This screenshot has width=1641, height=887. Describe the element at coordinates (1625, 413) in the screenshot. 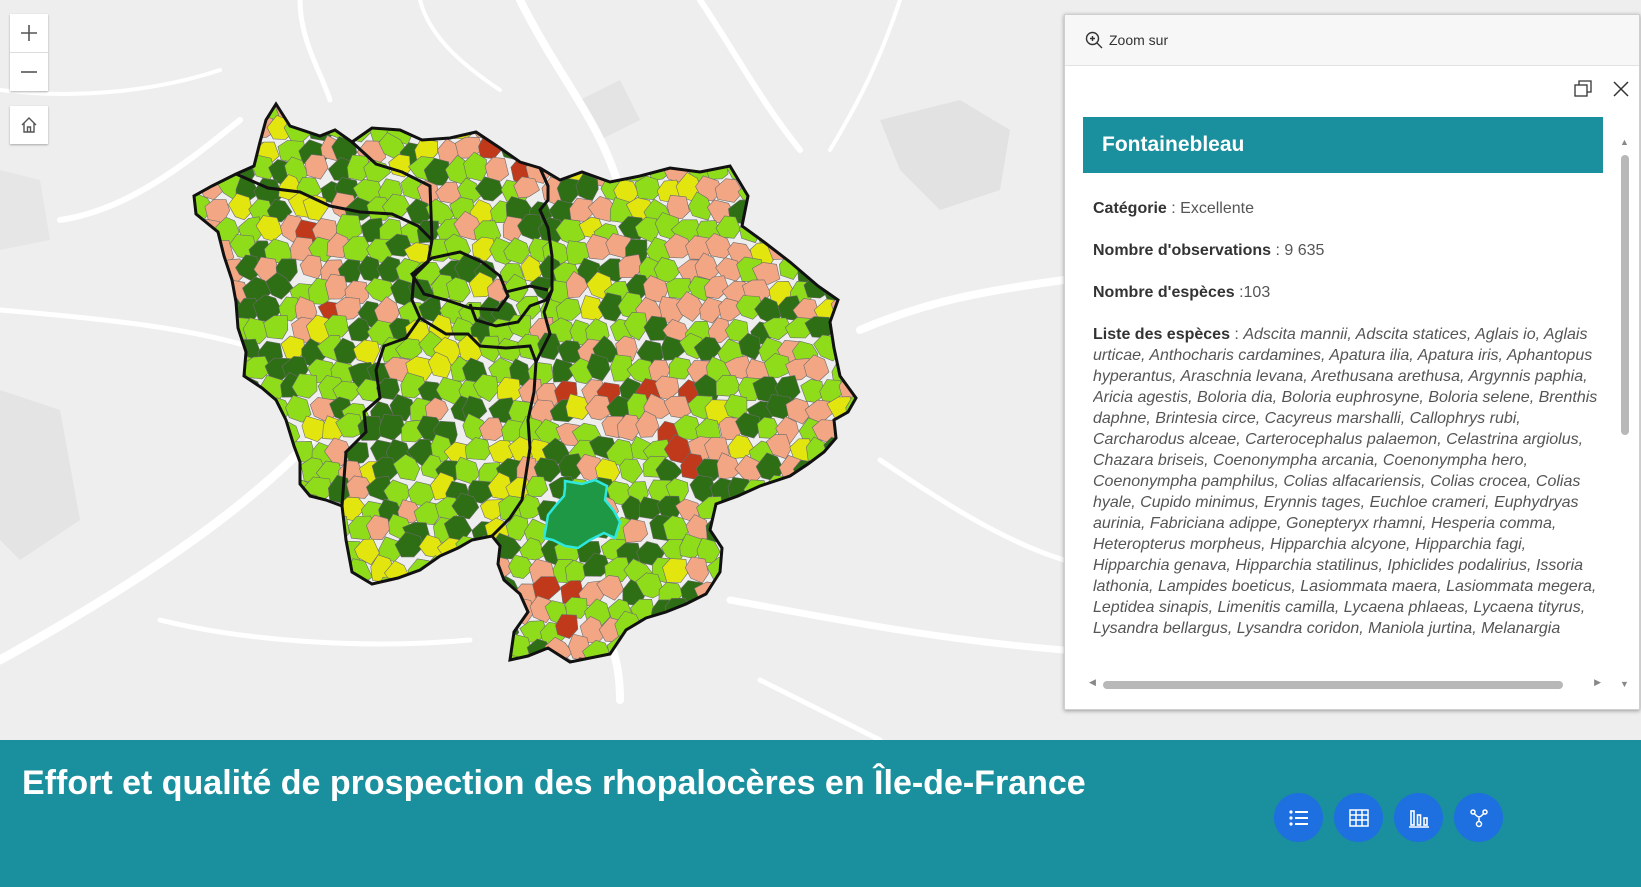

I see `popup-vertical-scrollbar: ▲ ▼` at that location.